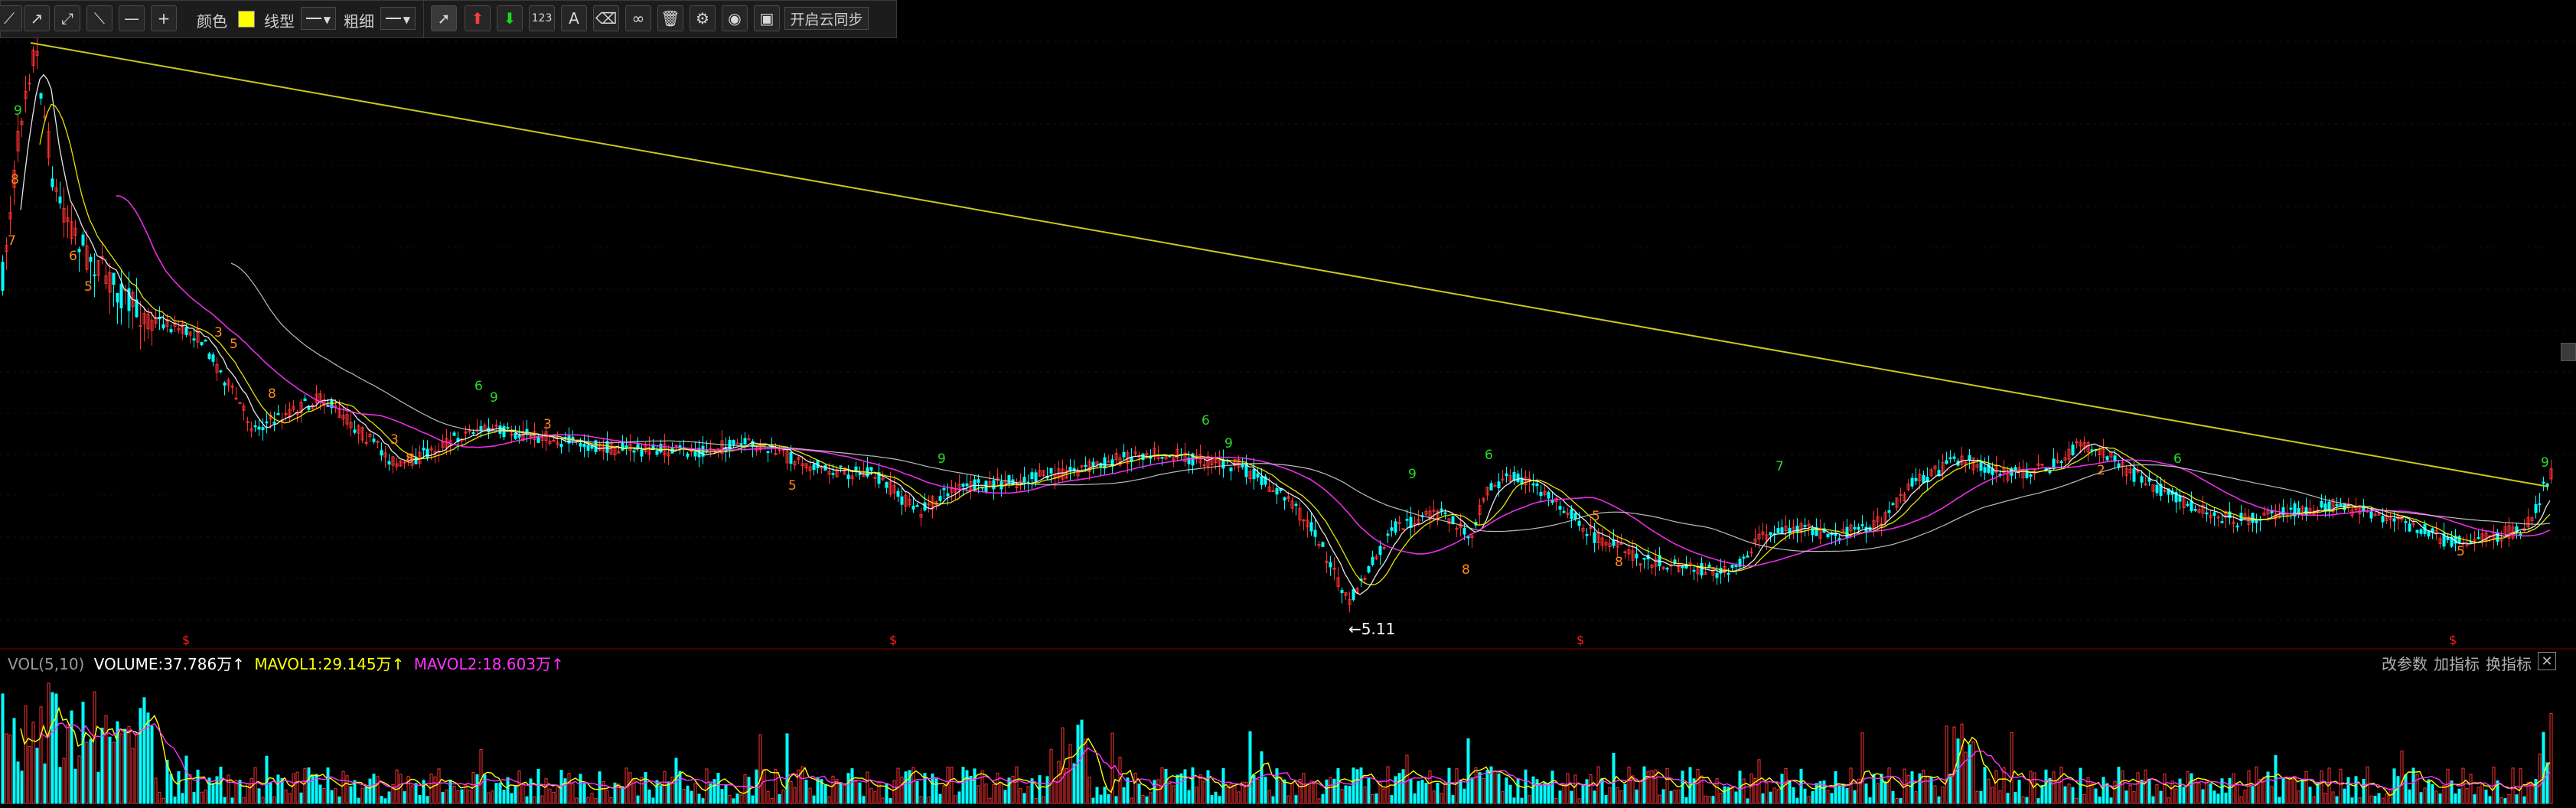 This screenshot has height=808, width=2576. What do you see at coordinates (132, 18) in the screenshot?
I see `horizontal-line-icon: —` at bounding box center [132, 18].